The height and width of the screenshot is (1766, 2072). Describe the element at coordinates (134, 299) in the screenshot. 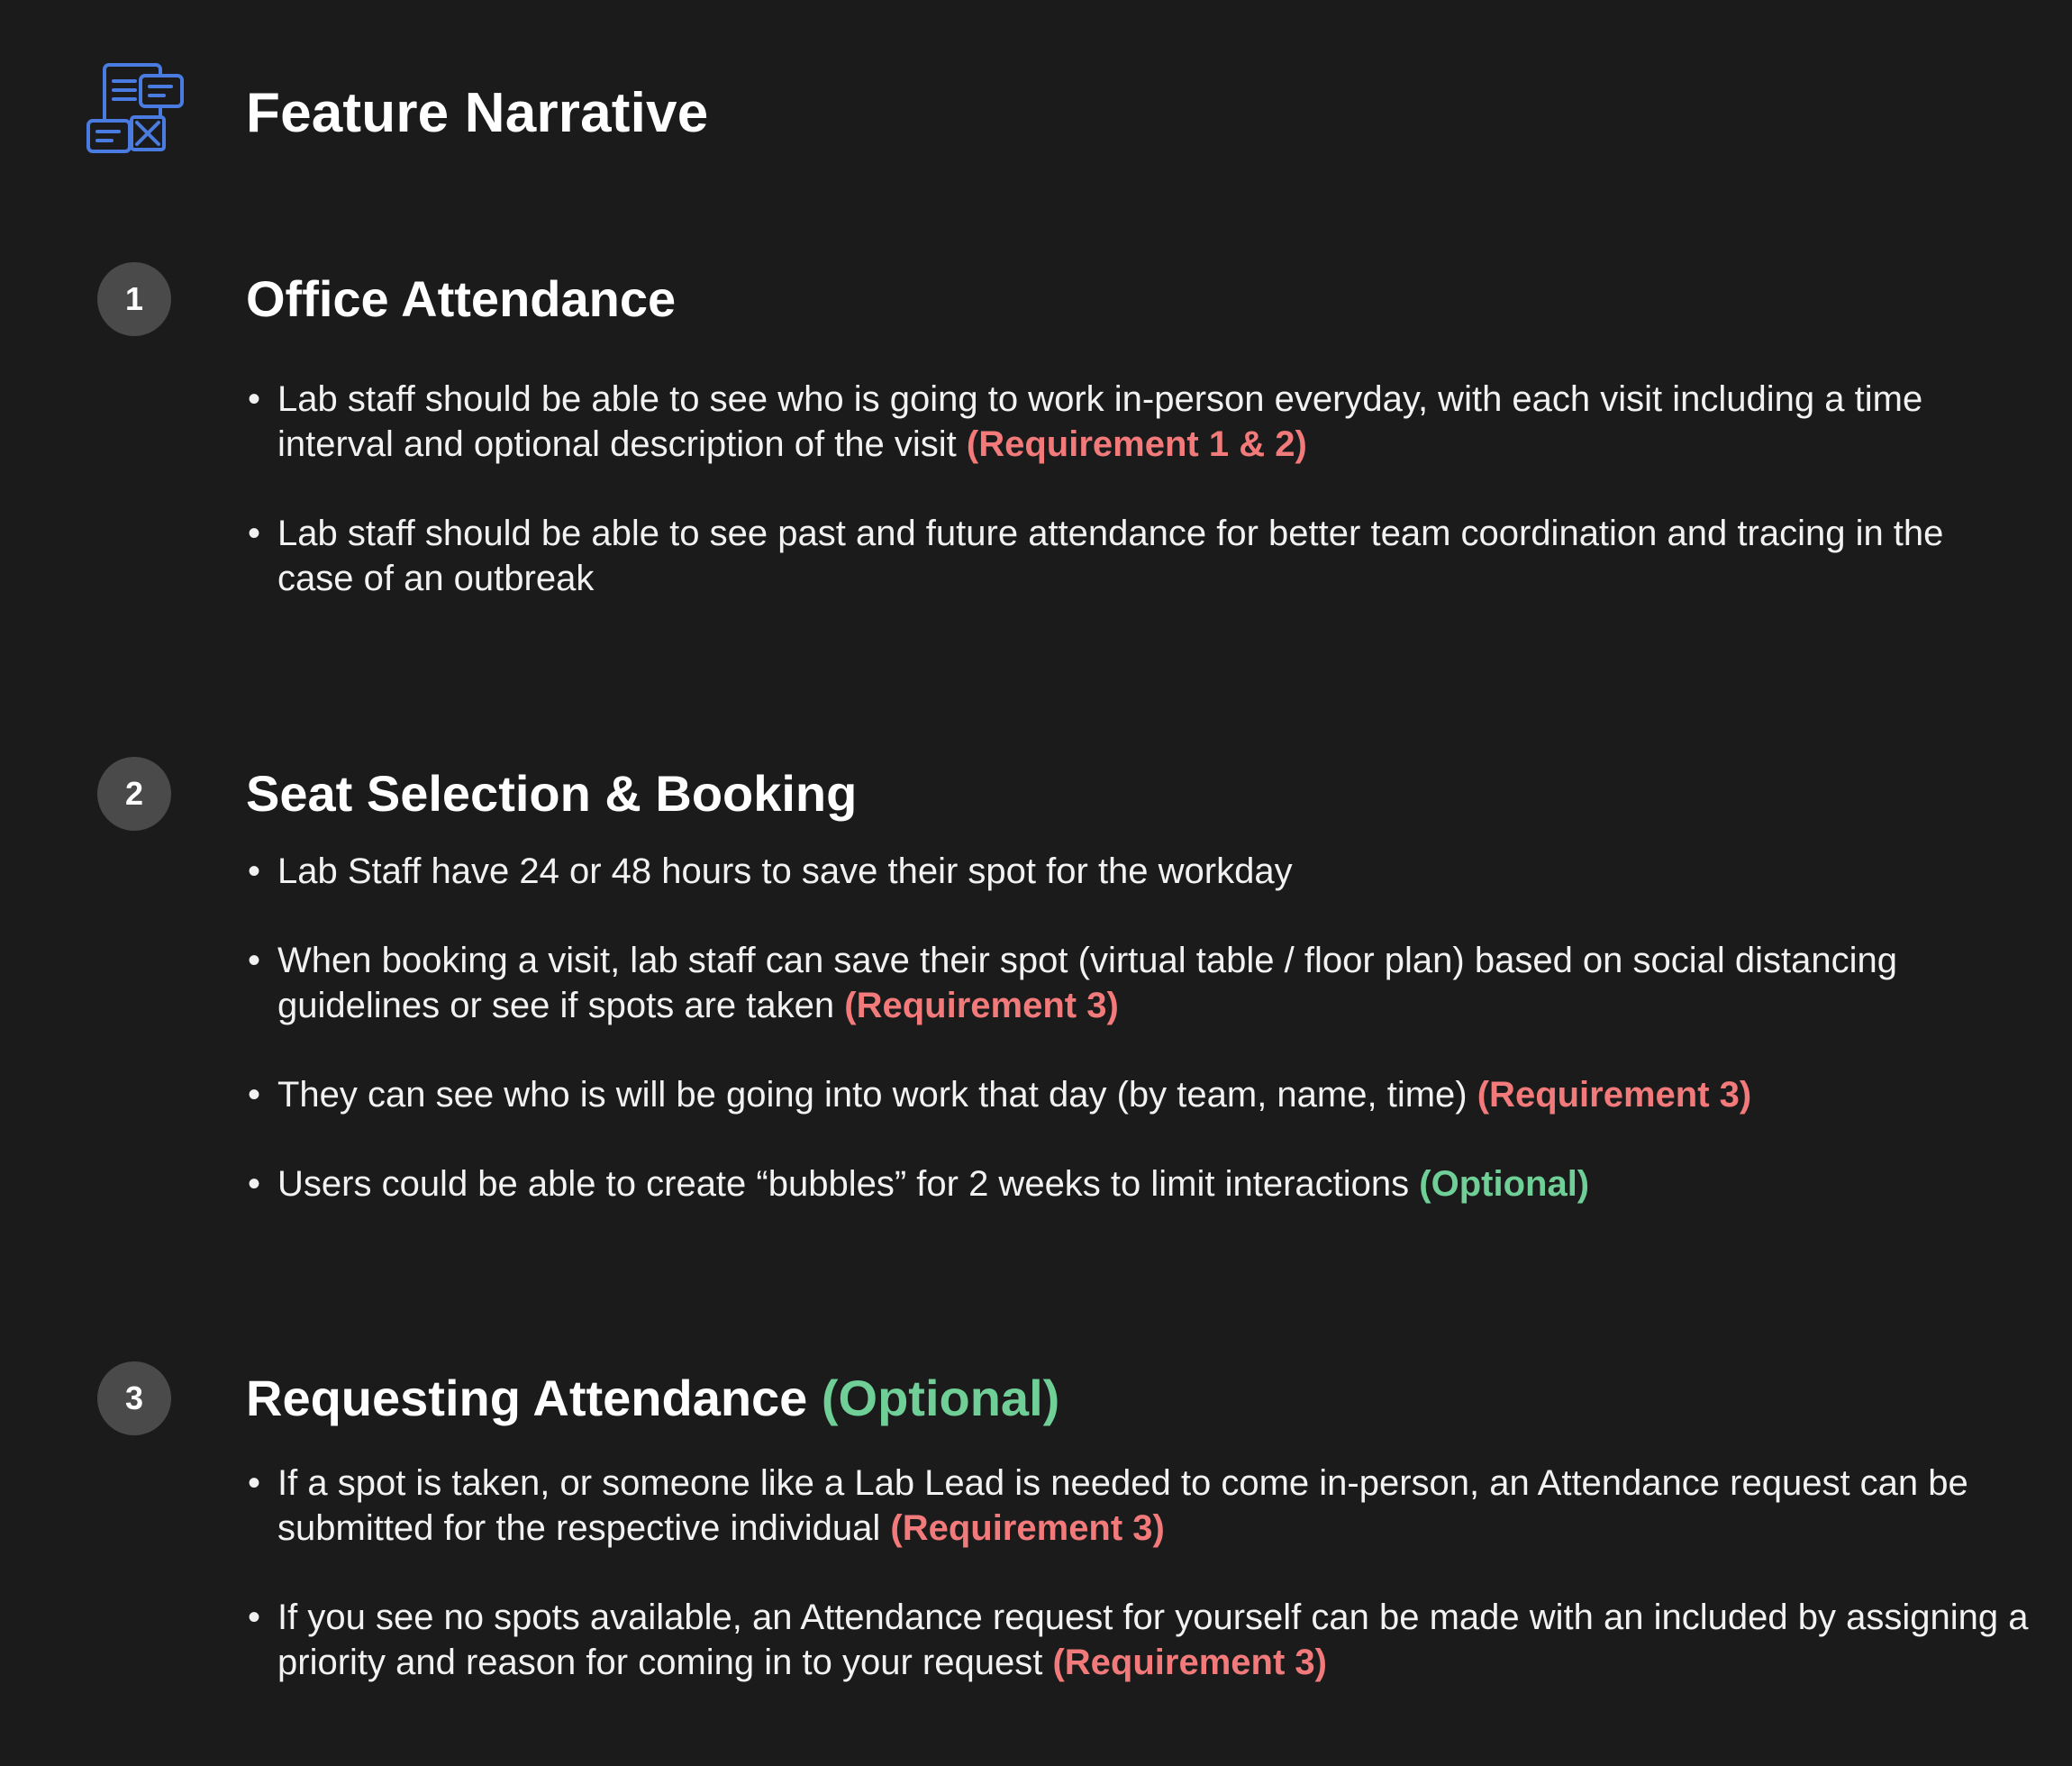

I see `step-badge: 1` at that location.